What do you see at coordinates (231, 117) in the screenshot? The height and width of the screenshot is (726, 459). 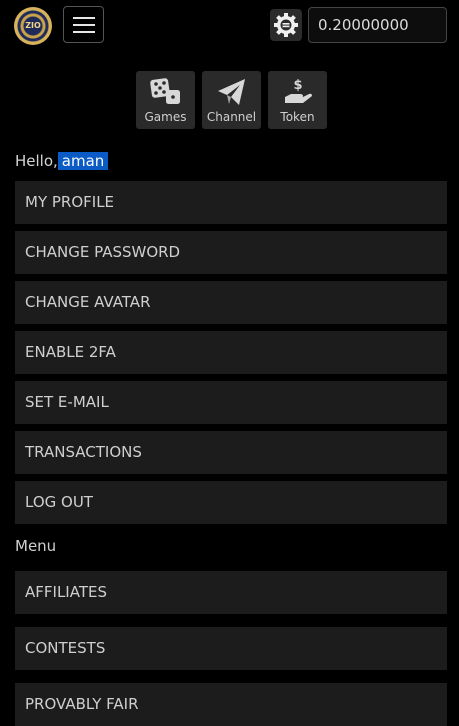 I see `quick-link-label: Channel` at bounding box center [231, 117].